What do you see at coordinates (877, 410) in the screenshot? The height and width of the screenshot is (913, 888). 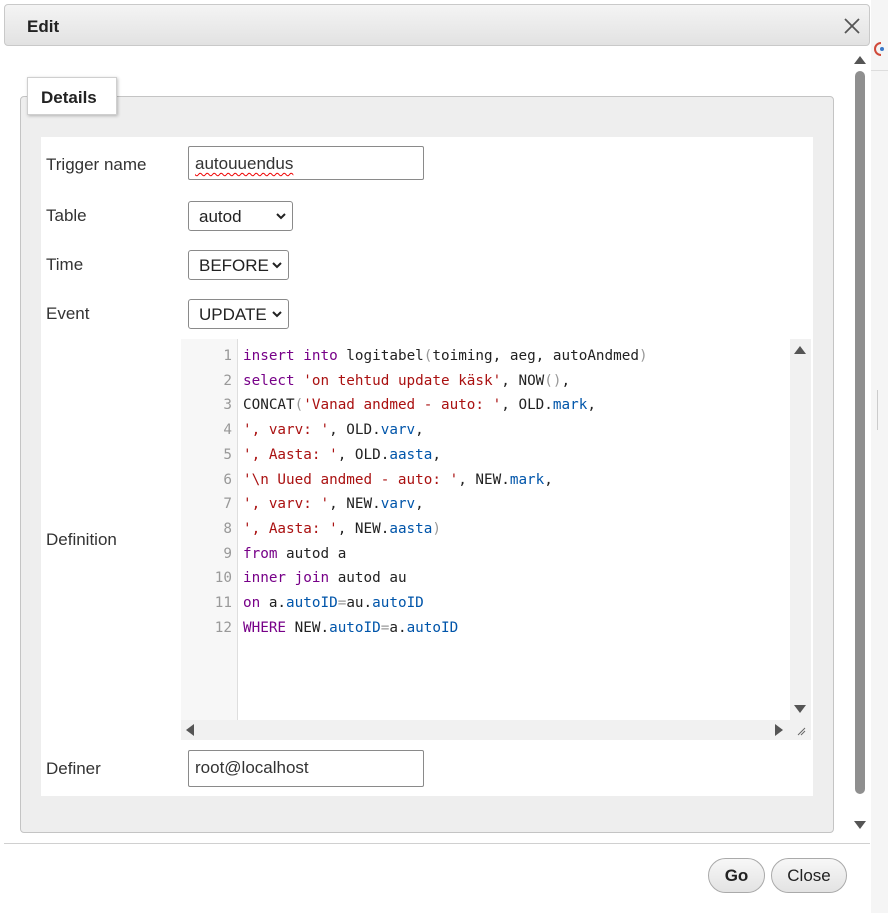 I see `divider` at bounding box center [877, 410].